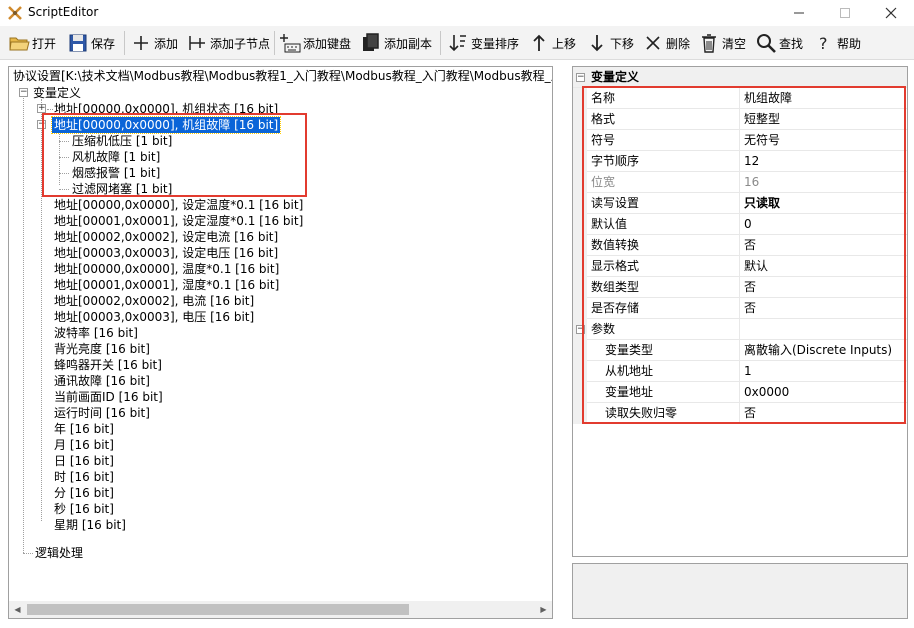 The image size is (914, 628). I want to click on tree-root-variables: 变量定义, so click(57, 93).